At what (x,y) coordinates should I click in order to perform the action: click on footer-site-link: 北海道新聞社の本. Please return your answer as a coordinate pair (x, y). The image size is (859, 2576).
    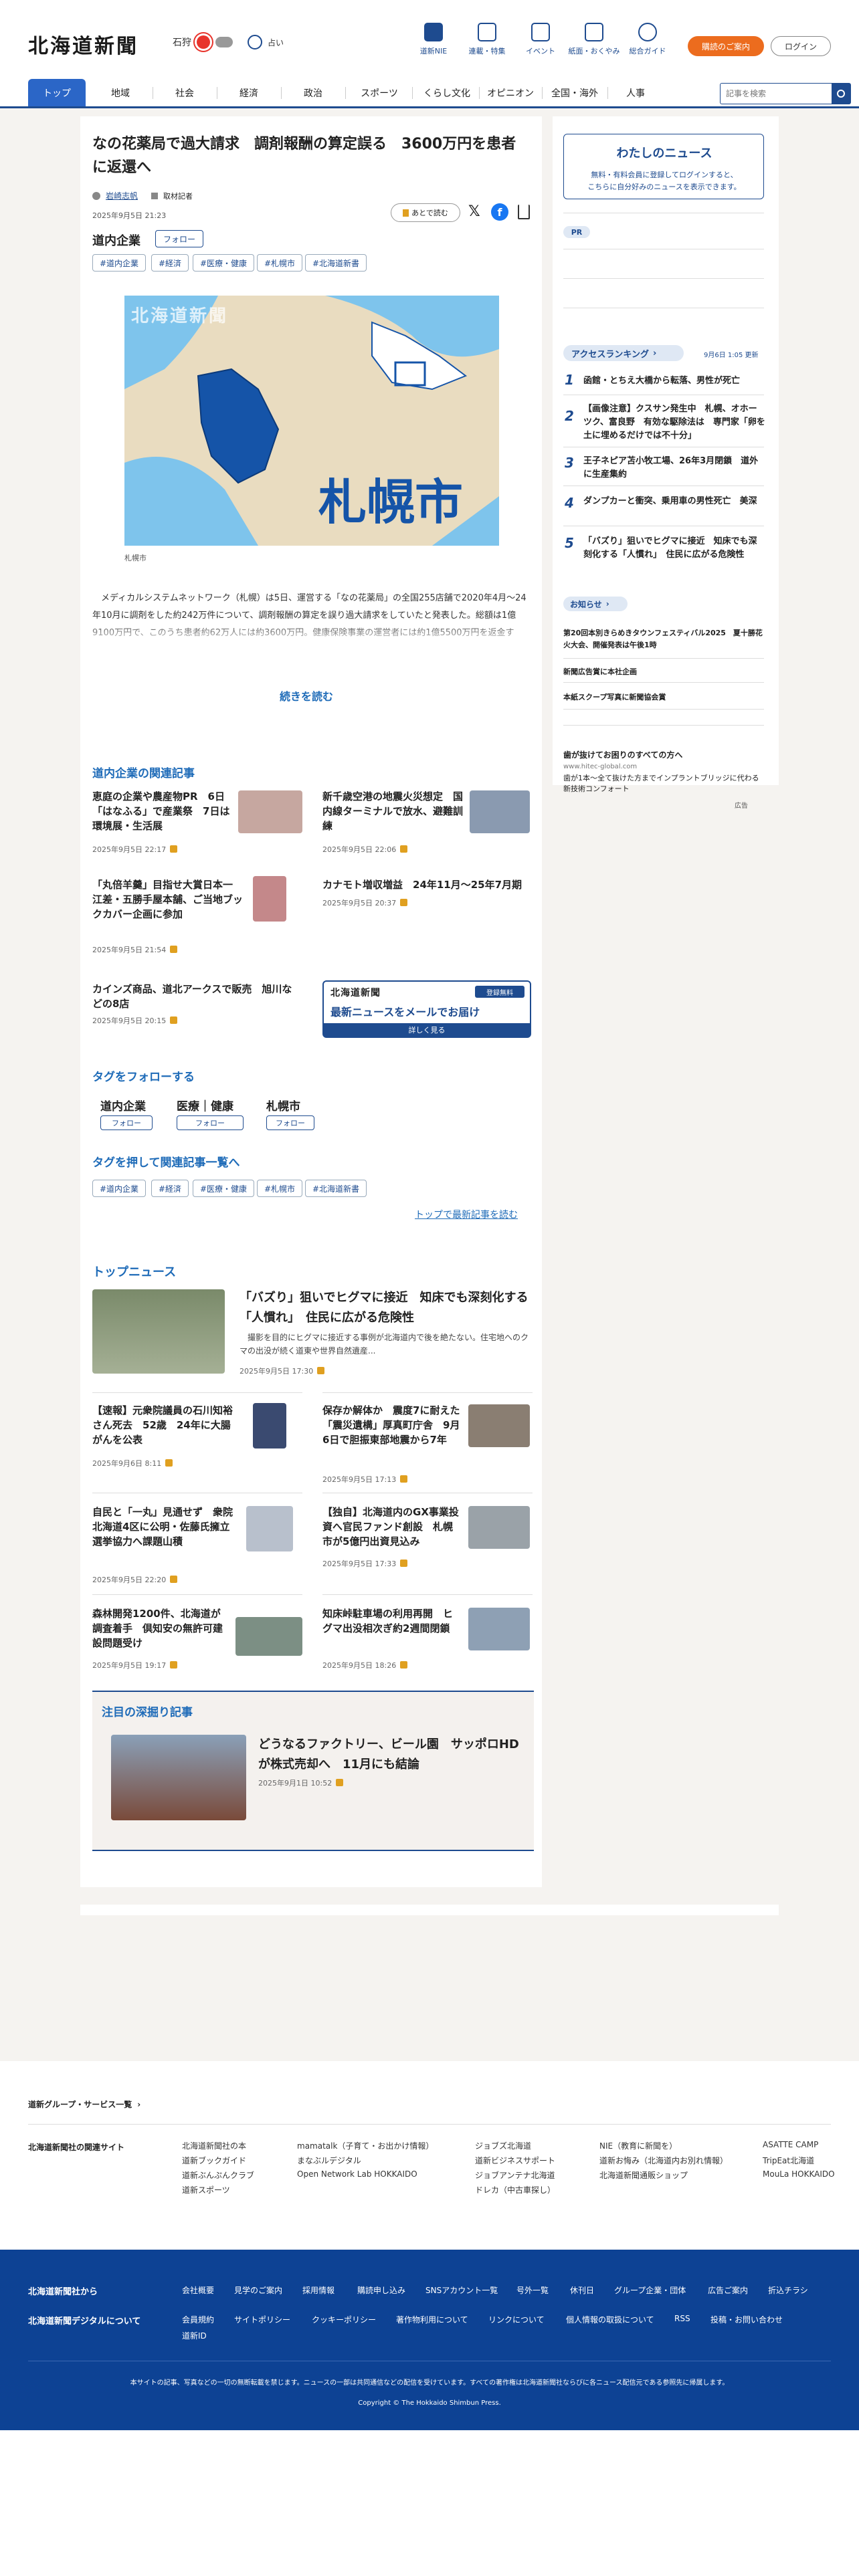
    Looking at the image, I should click on (214, 2145).